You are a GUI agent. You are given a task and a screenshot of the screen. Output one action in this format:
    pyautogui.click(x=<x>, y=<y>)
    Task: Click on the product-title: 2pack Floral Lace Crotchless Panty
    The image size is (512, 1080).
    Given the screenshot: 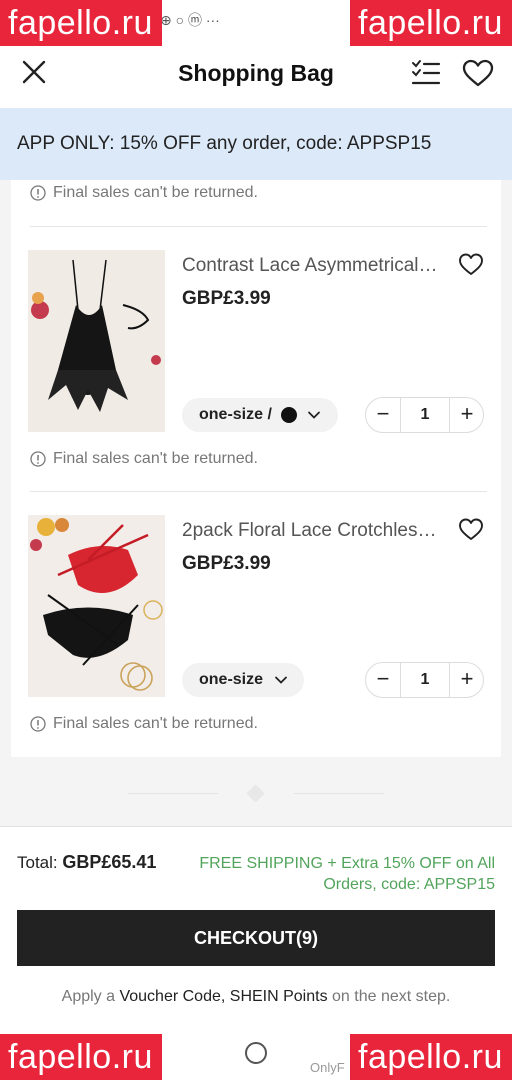 What is the action you would take?
    pyautogui.click(x=311, y=531)
    